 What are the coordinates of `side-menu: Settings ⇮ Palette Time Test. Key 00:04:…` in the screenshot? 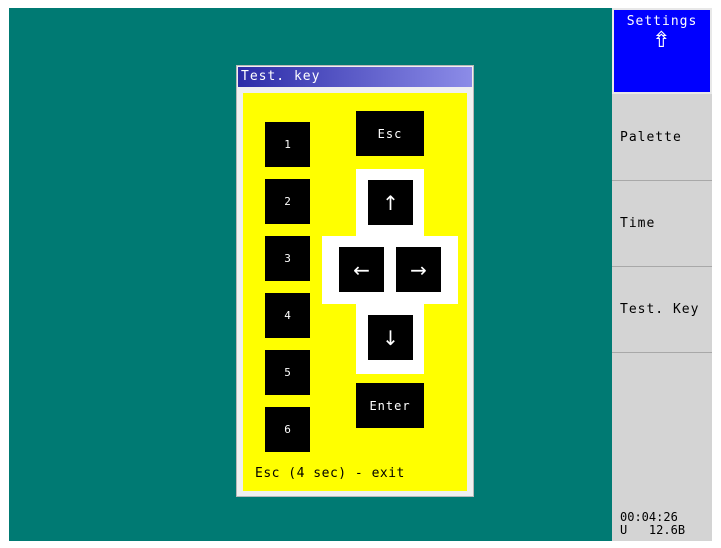 It's located at (662, 274).